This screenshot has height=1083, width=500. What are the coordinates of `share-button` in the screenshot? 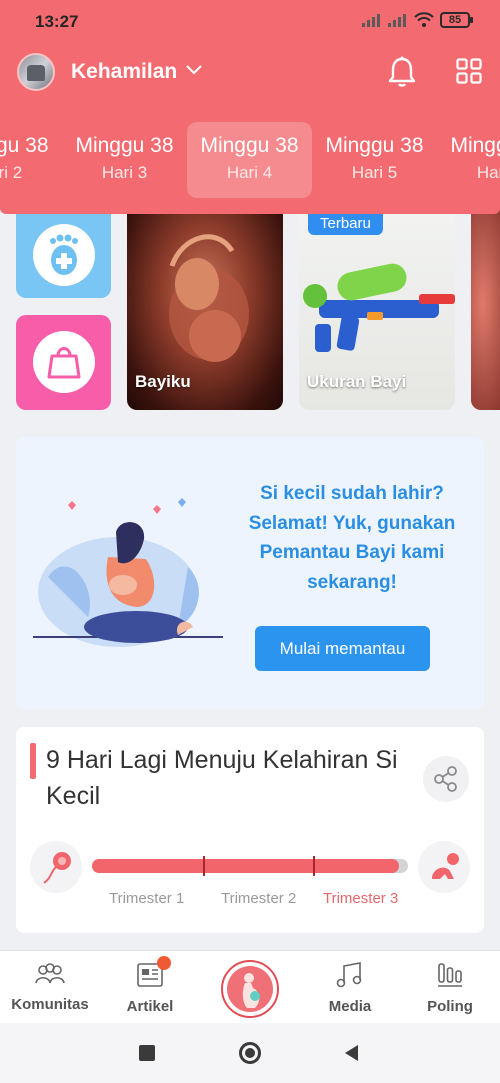 It's located at (446, 779).